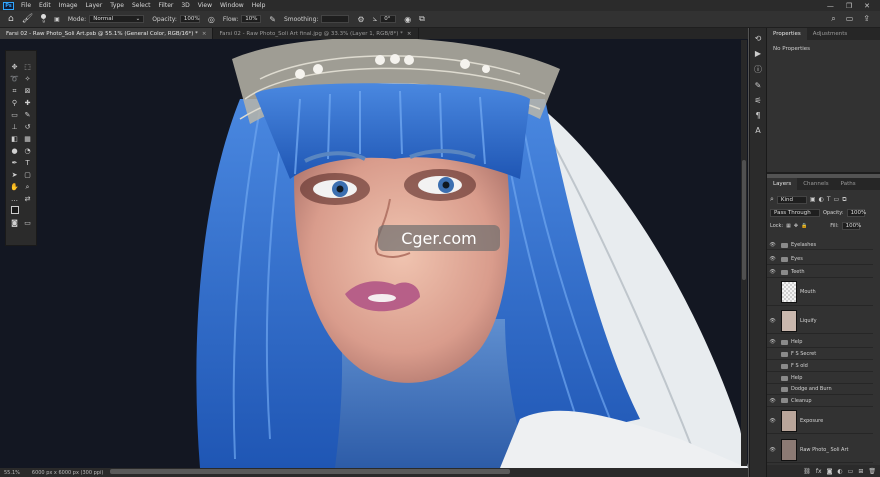 The height and width of the screenshot is (477, 880). Describe the element at coordinates (830, 6) in the screenshot. I see `minimize-icon: —` at that location.